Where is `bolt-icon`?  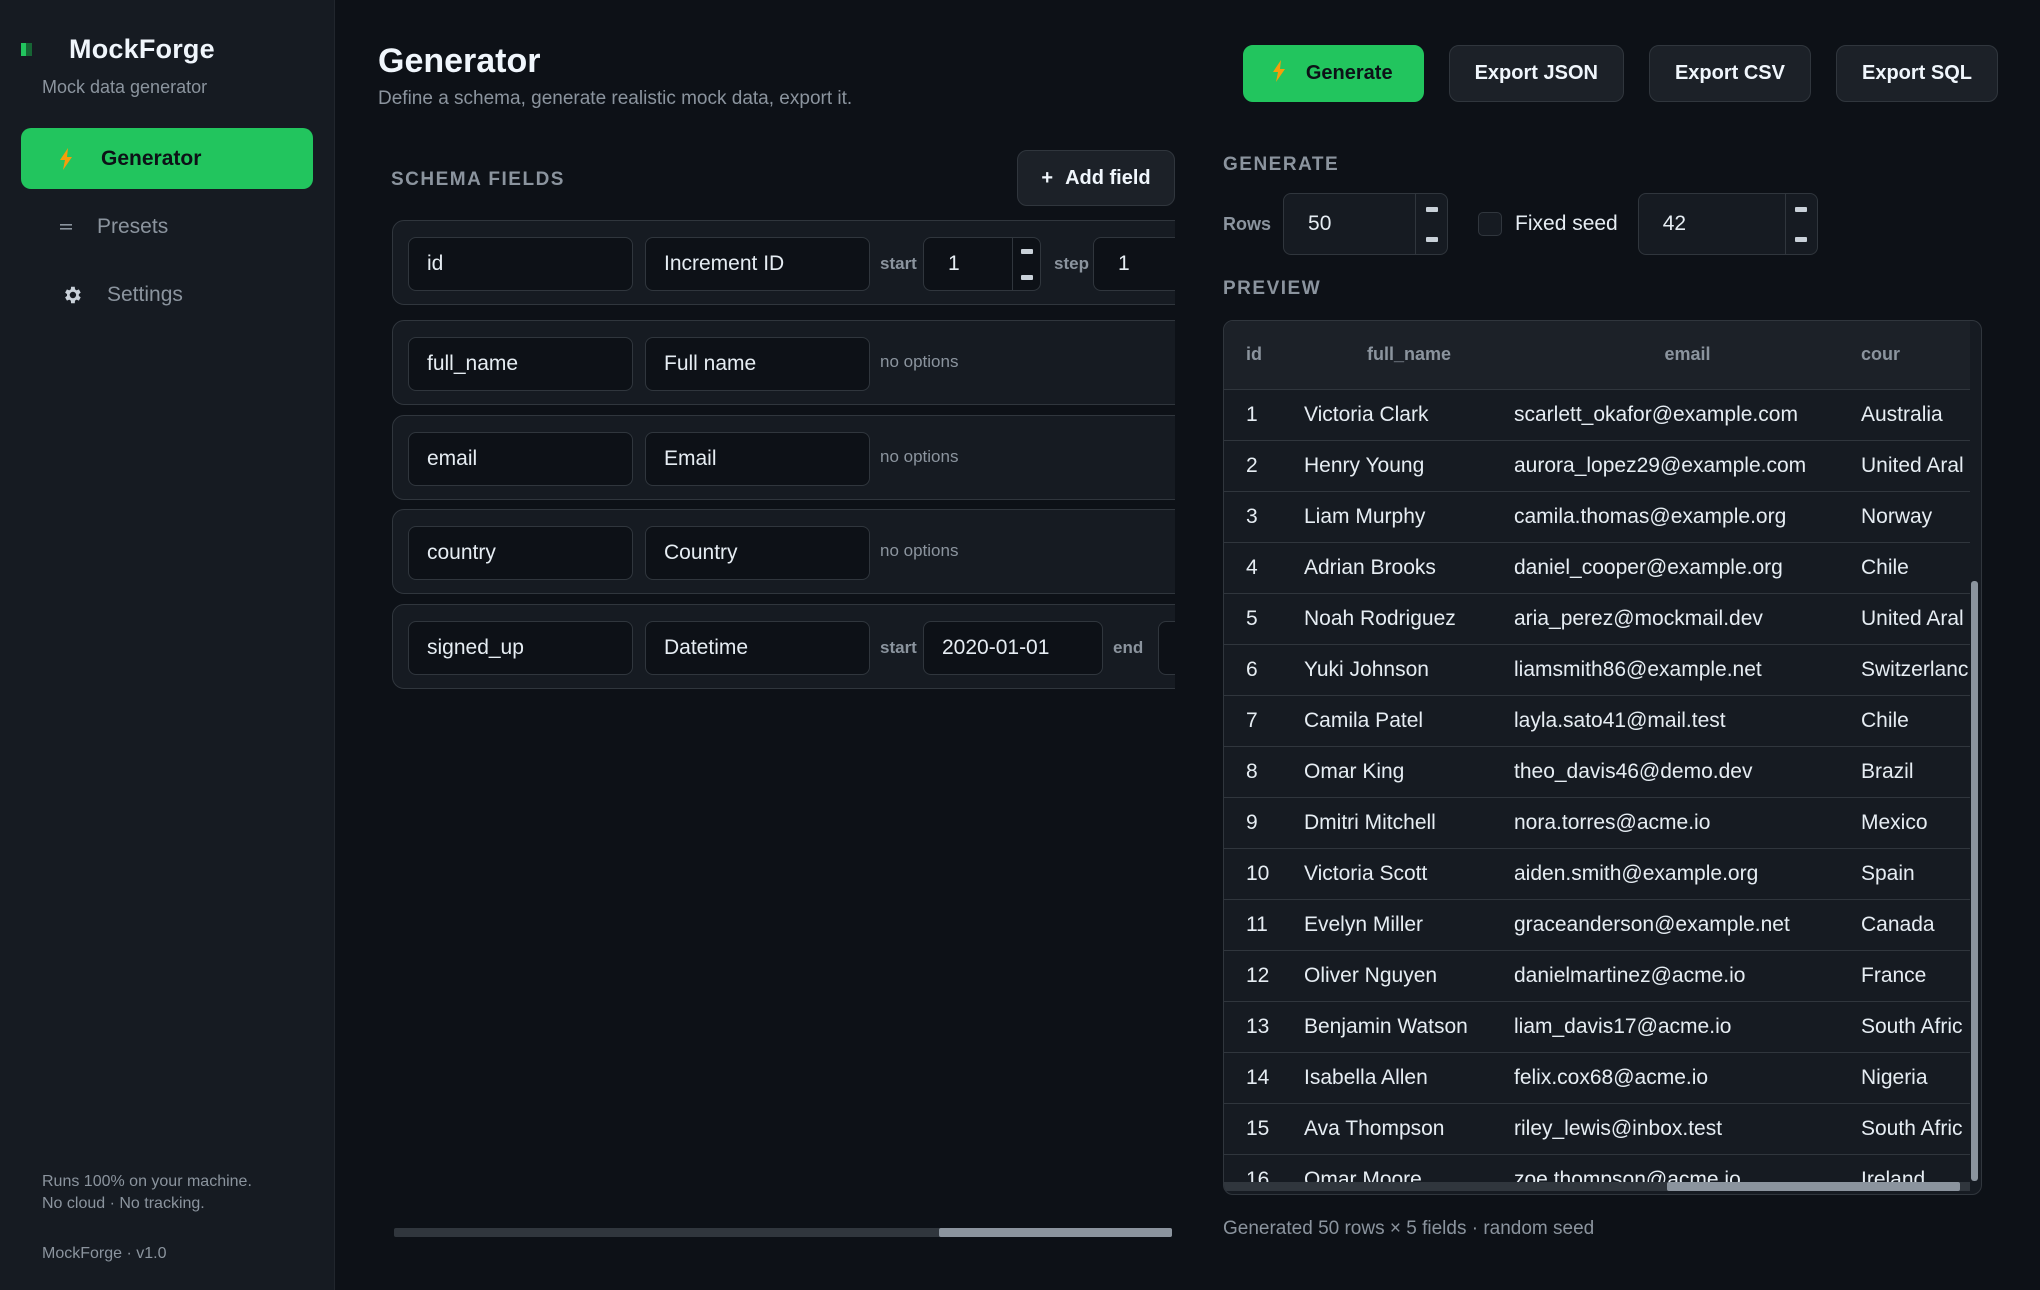
bolt-icon is located at coordinates (66, 158).